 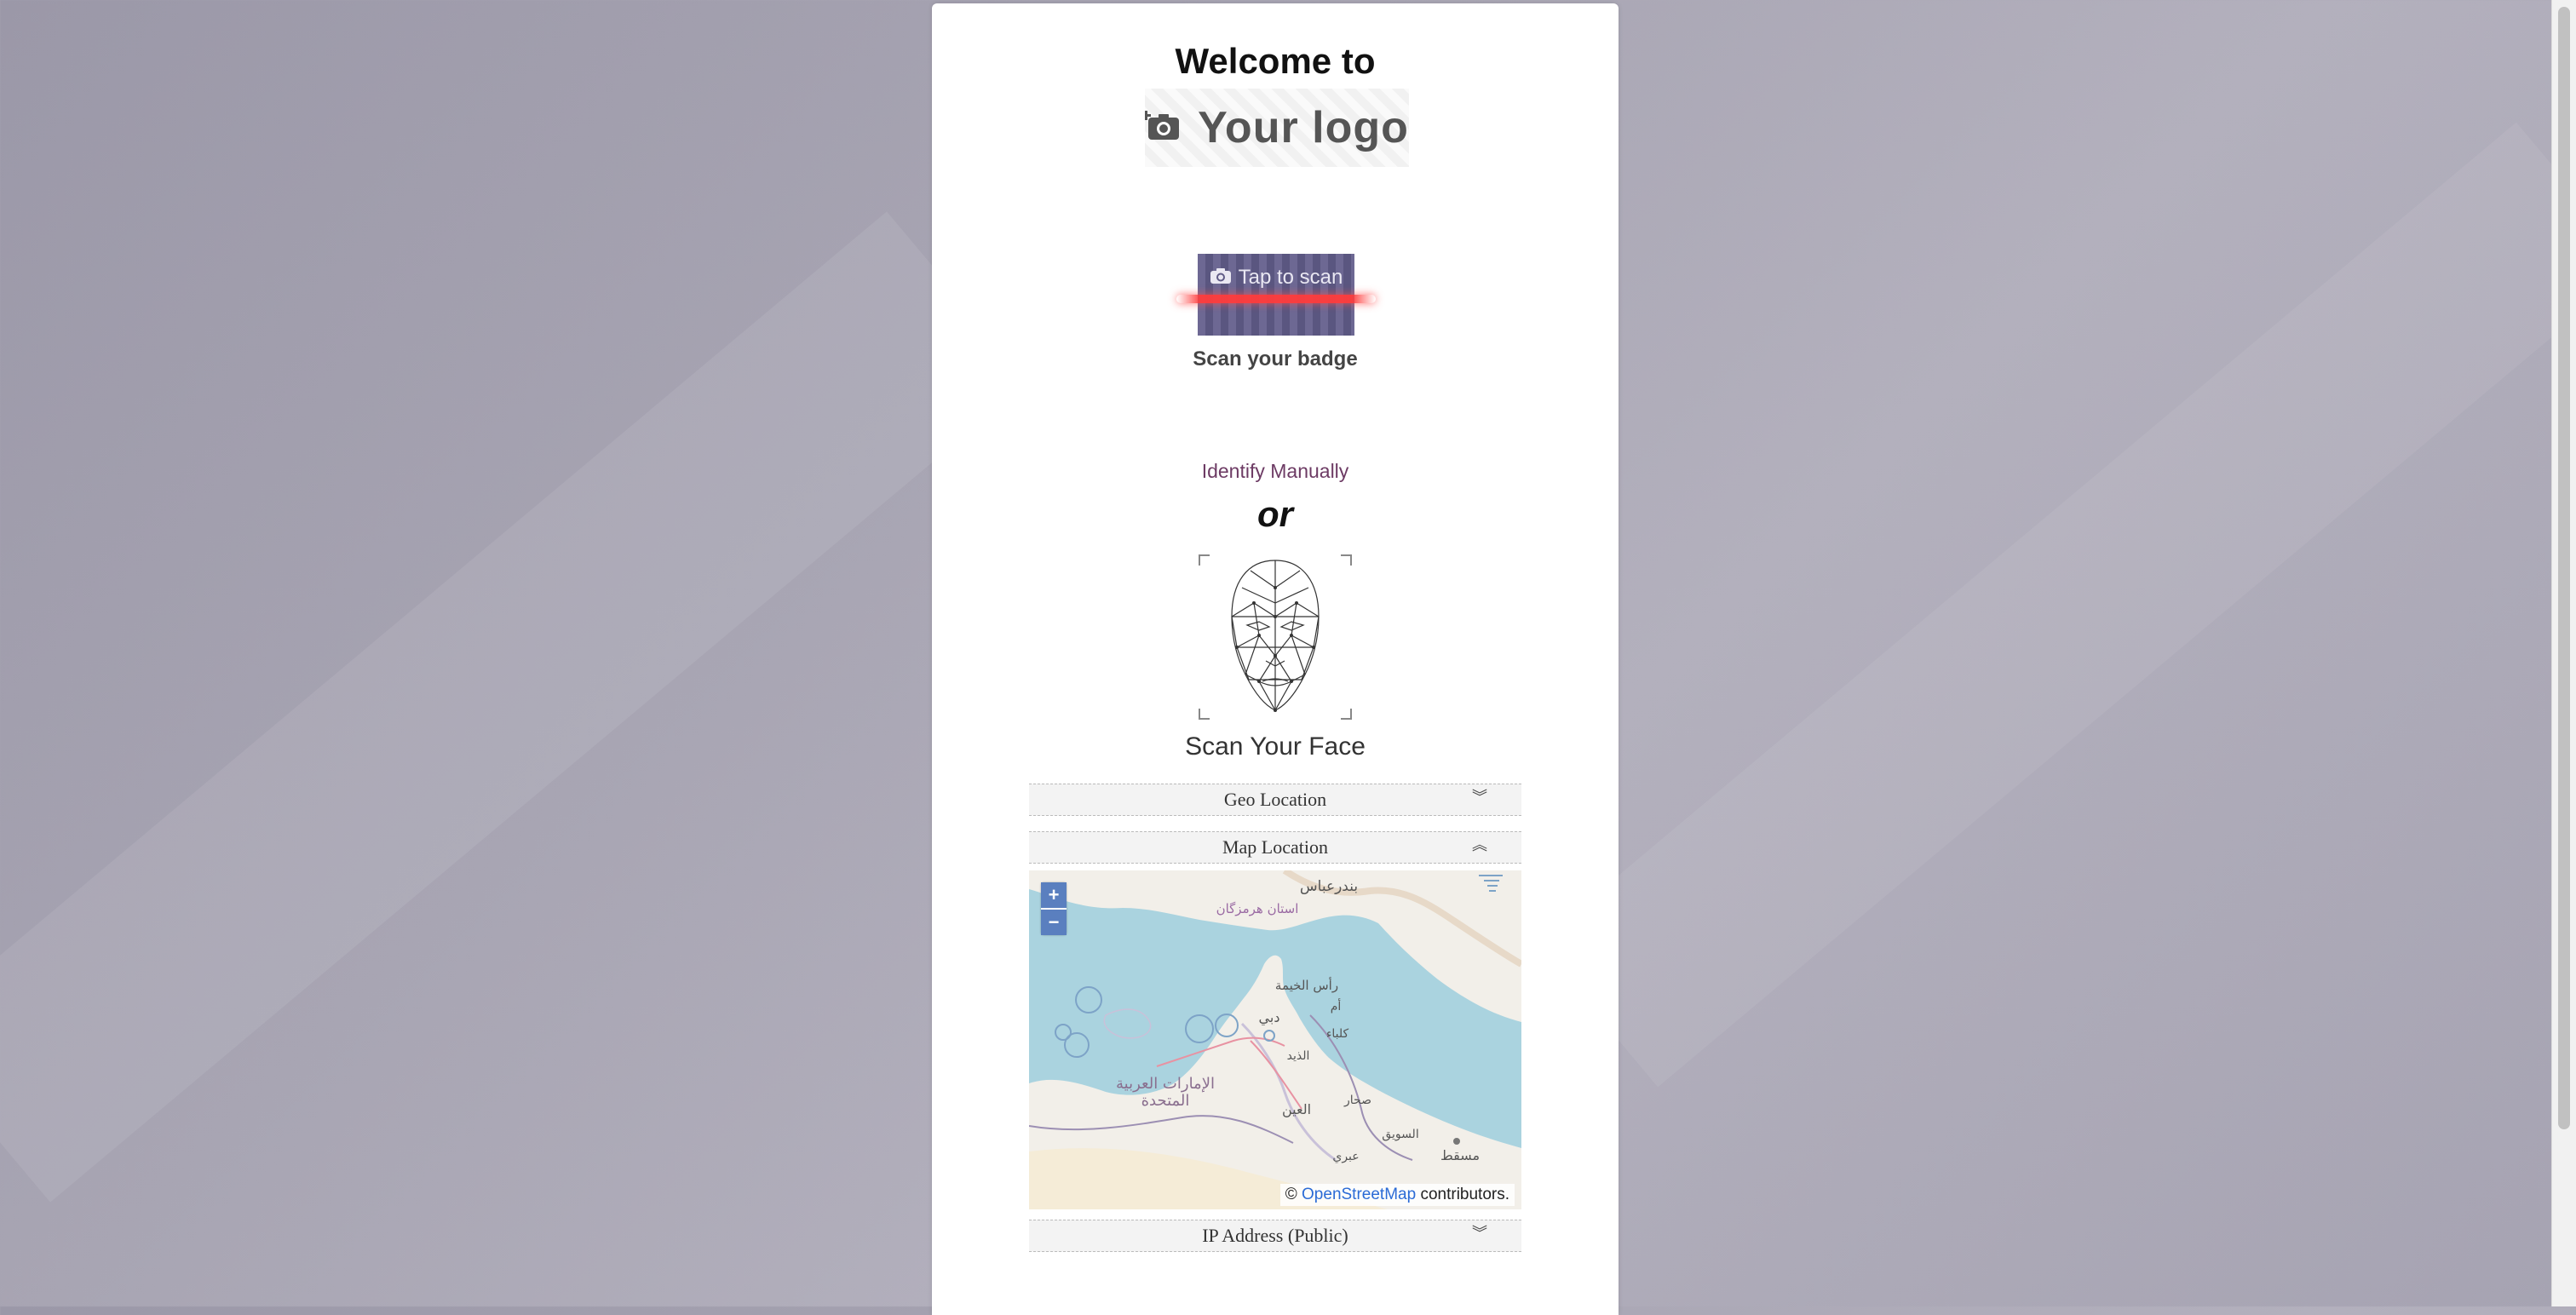 I want to click on geo-location-panel-toggle: Geo Location ︾, so click(x=1275, y=800).